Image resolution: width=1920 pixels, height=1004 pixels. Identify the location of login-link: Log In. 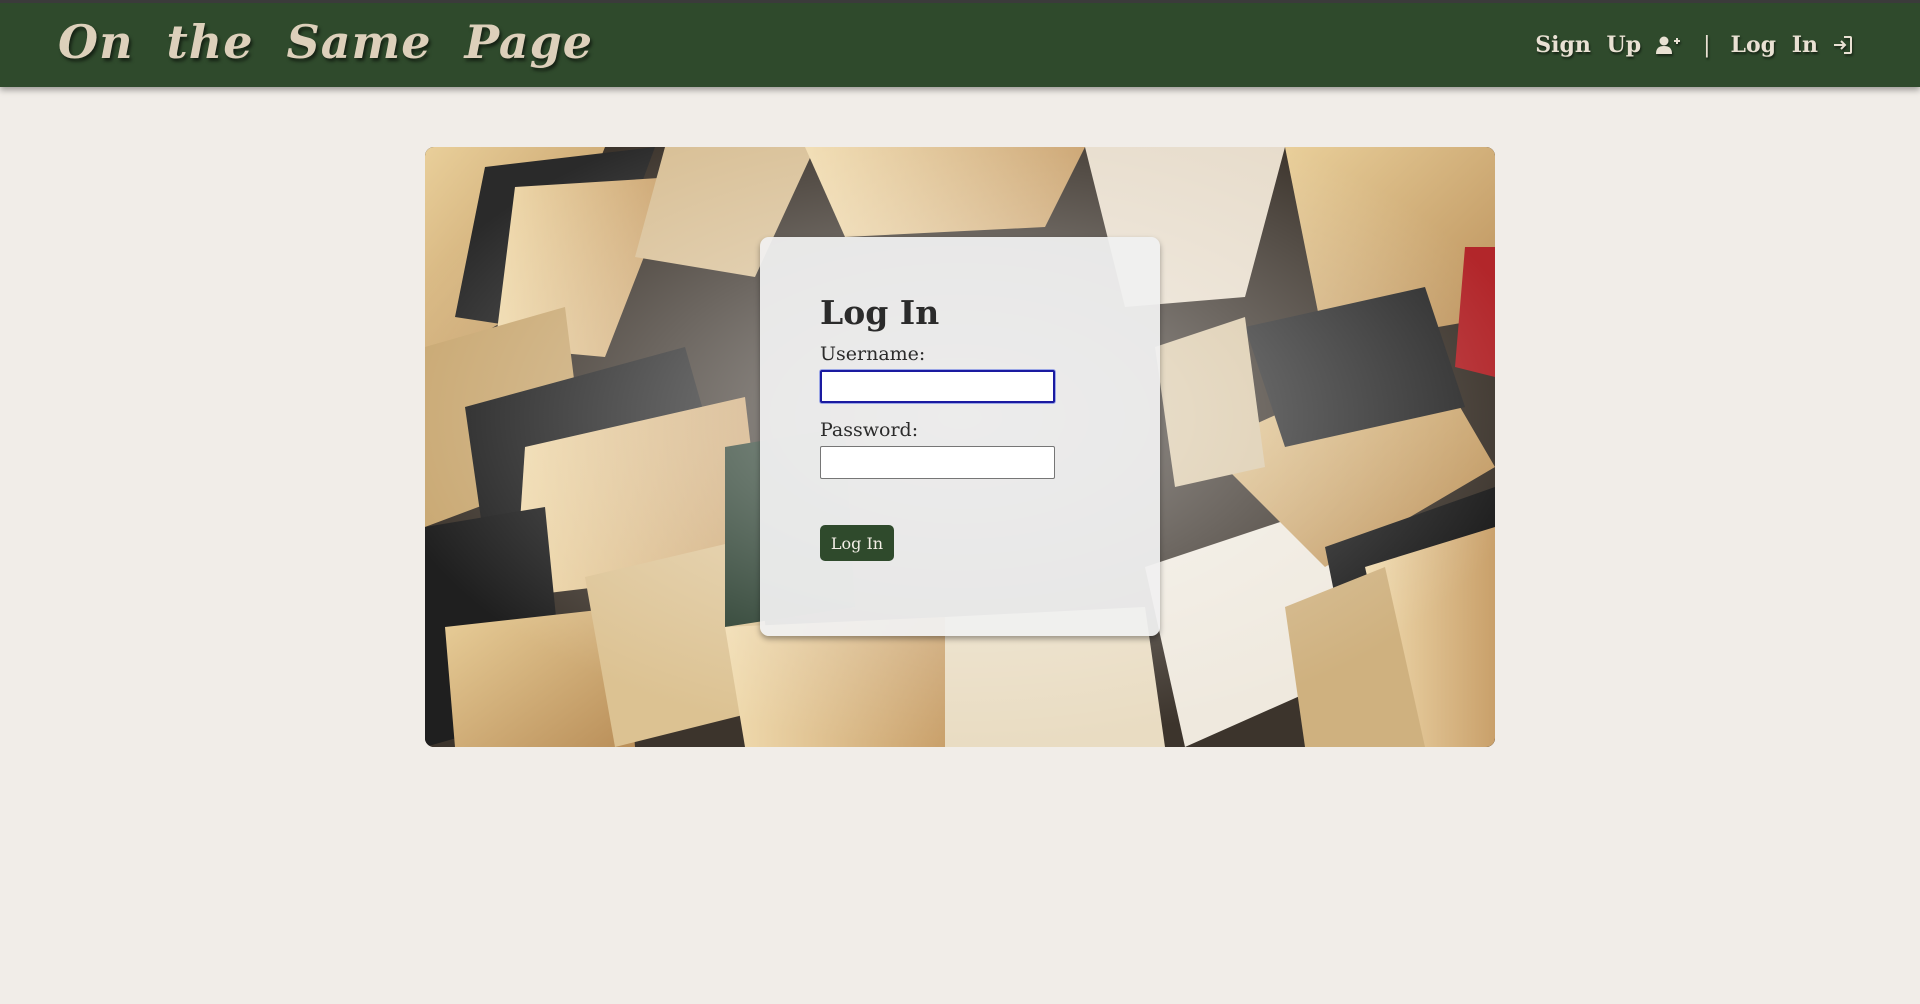
(1792, 45).